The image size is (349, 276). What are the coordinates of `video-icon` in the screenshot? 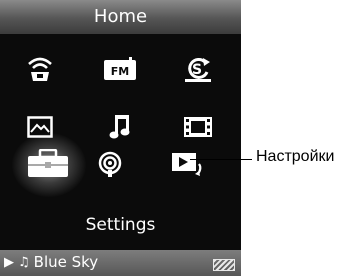 It's located at (198, 127).